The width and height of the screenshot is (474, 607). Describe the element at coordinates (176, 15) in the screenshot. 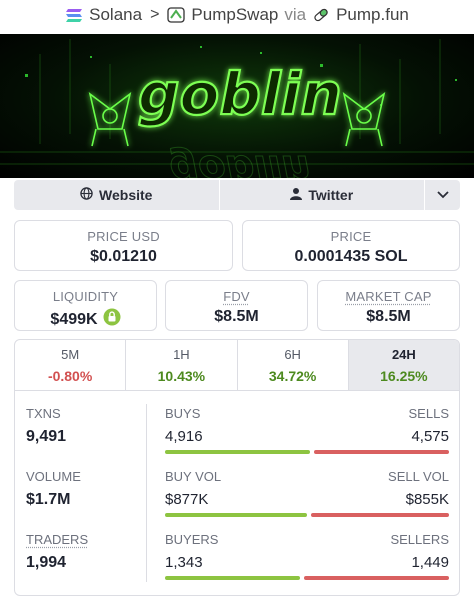

I see `pumpswap-icon` at that location.